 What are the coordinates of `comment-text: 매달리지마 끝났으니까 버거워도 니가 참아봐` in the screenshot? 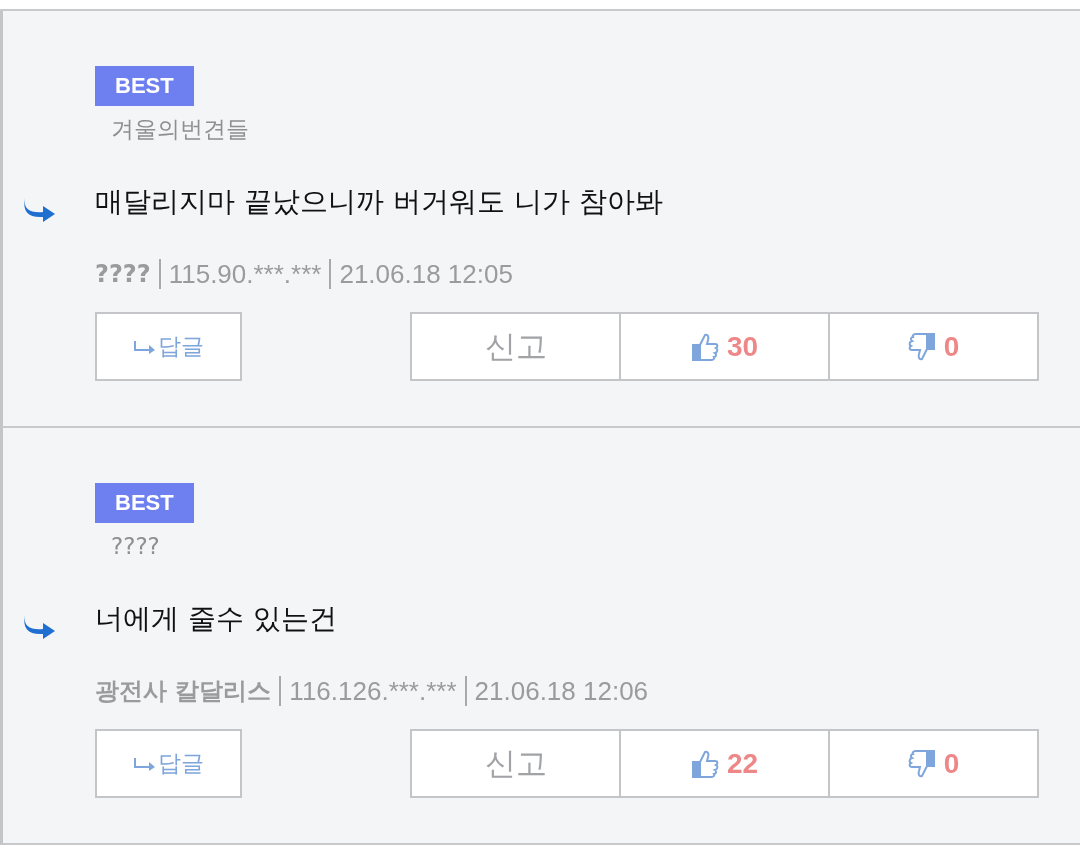 It's located at (379, 202).